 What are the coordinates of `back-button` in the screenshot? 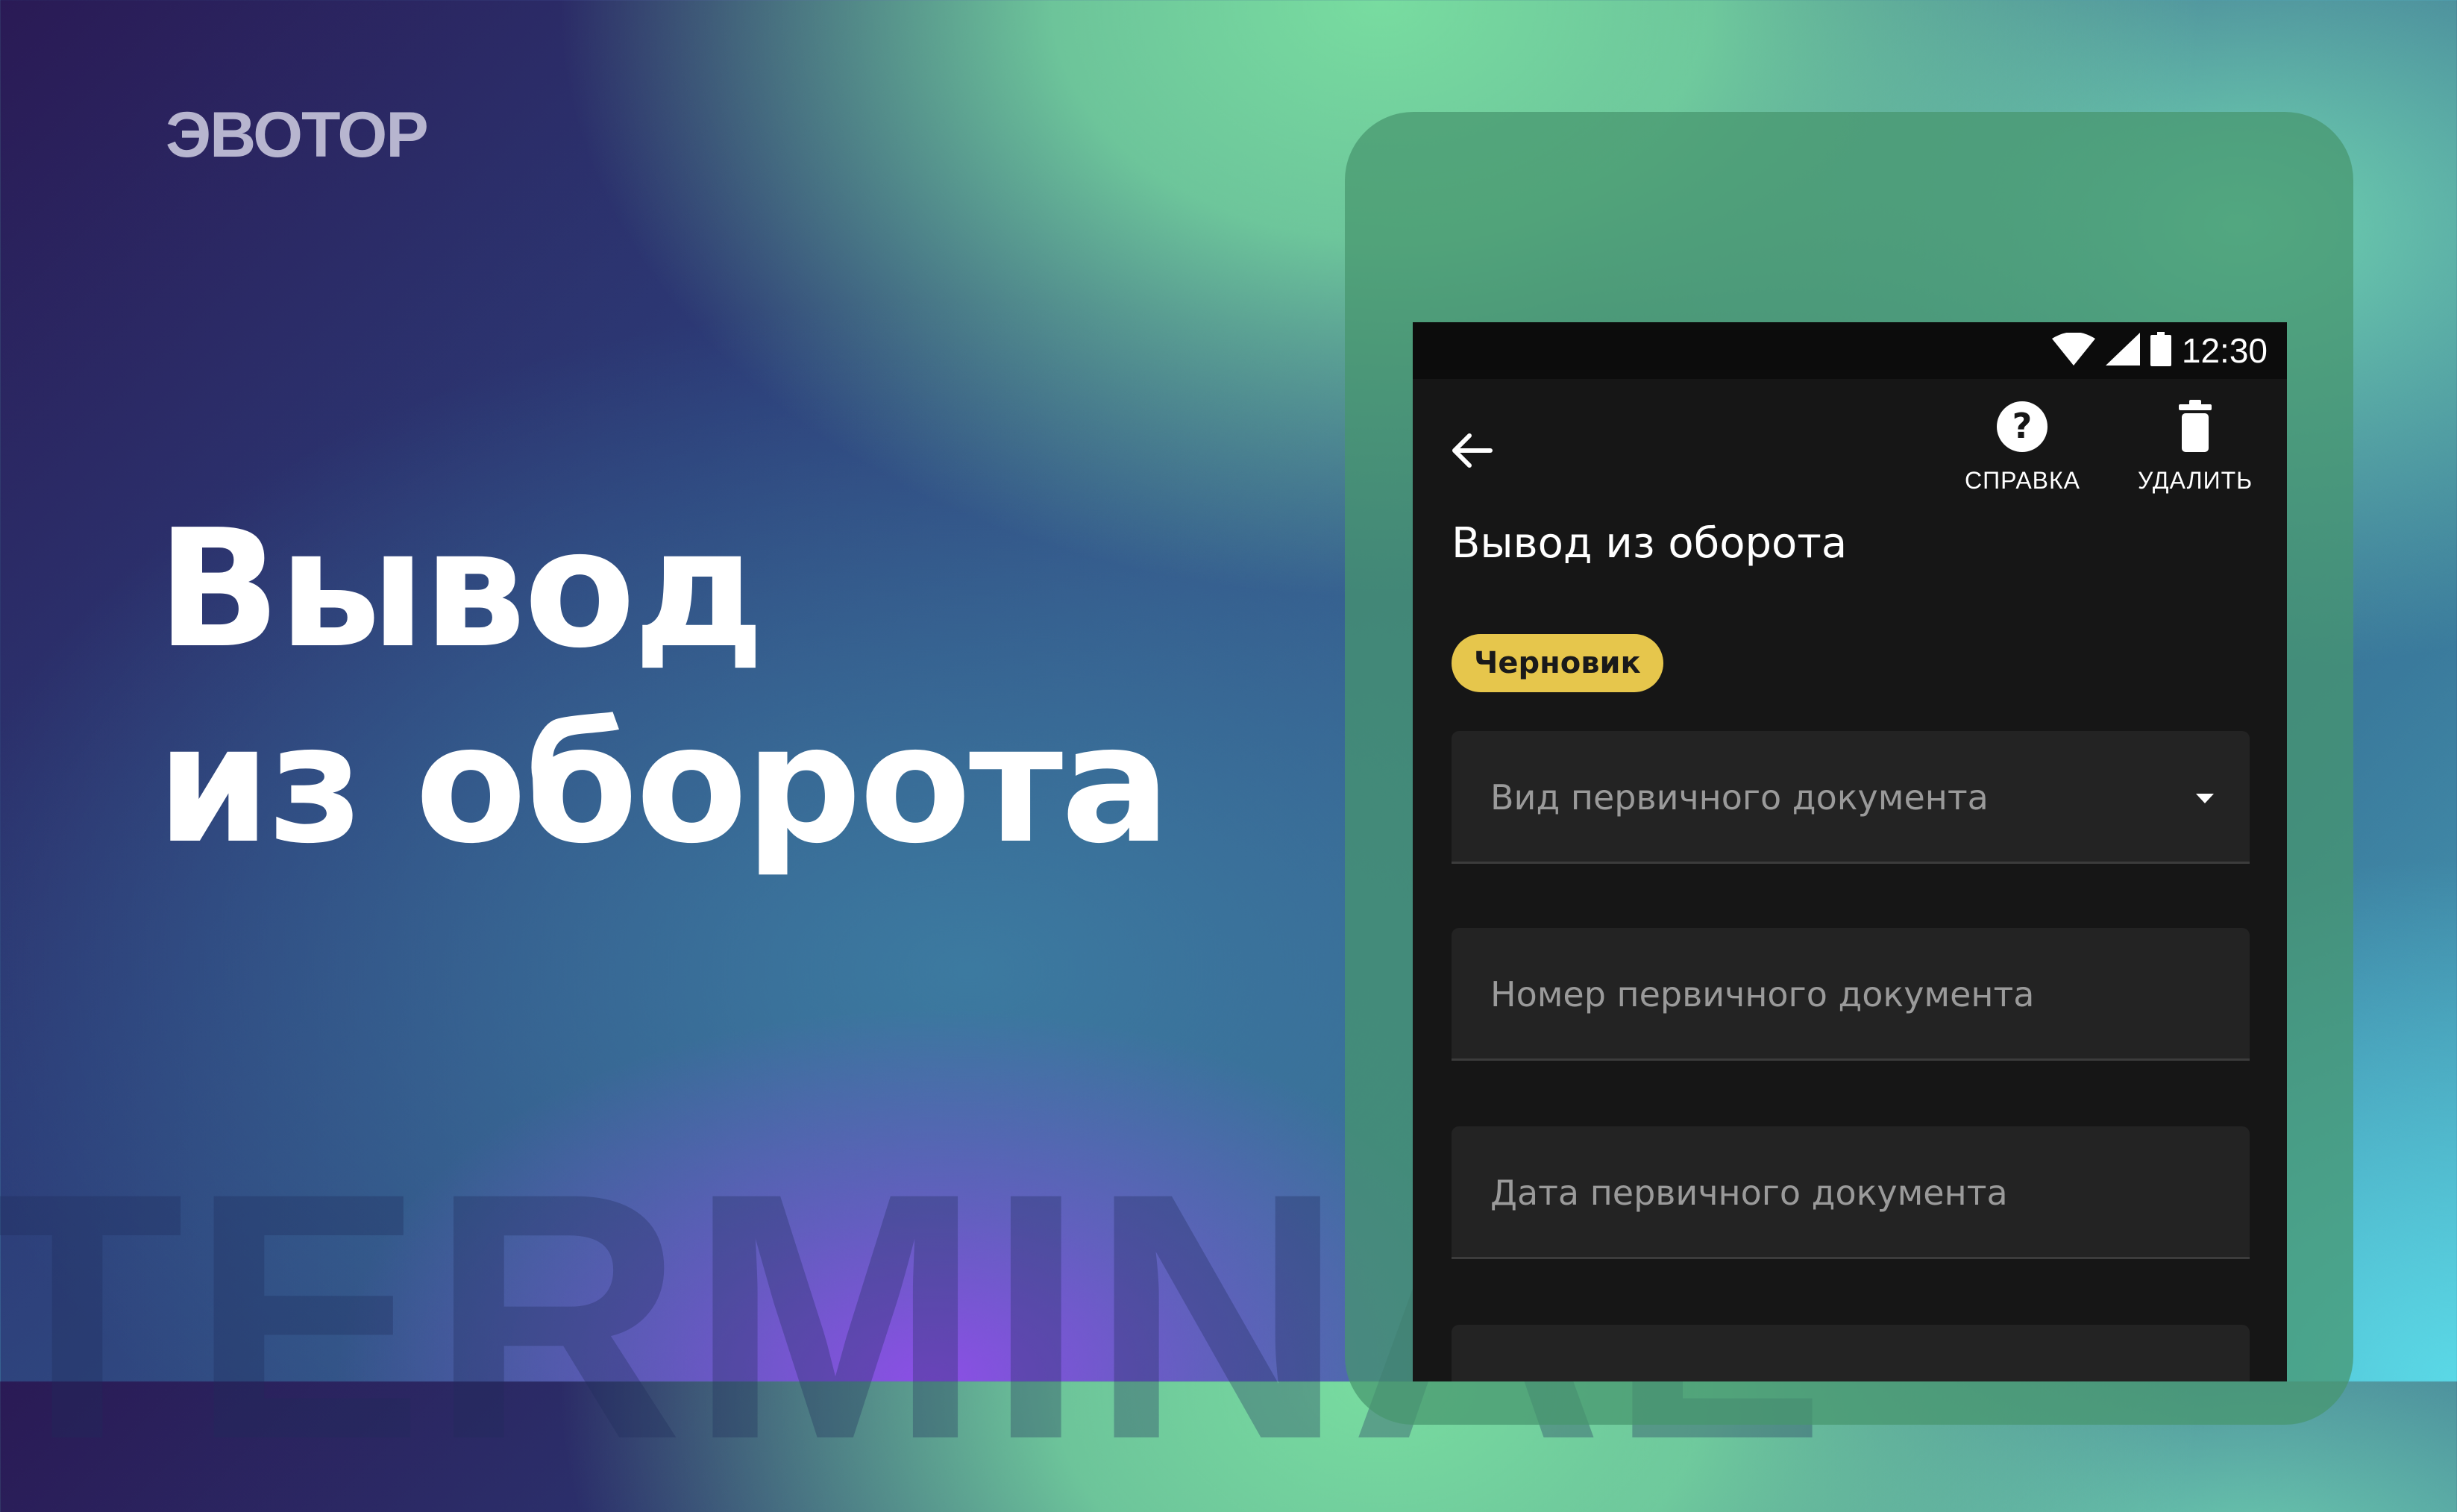 It's located at (1472, 450).